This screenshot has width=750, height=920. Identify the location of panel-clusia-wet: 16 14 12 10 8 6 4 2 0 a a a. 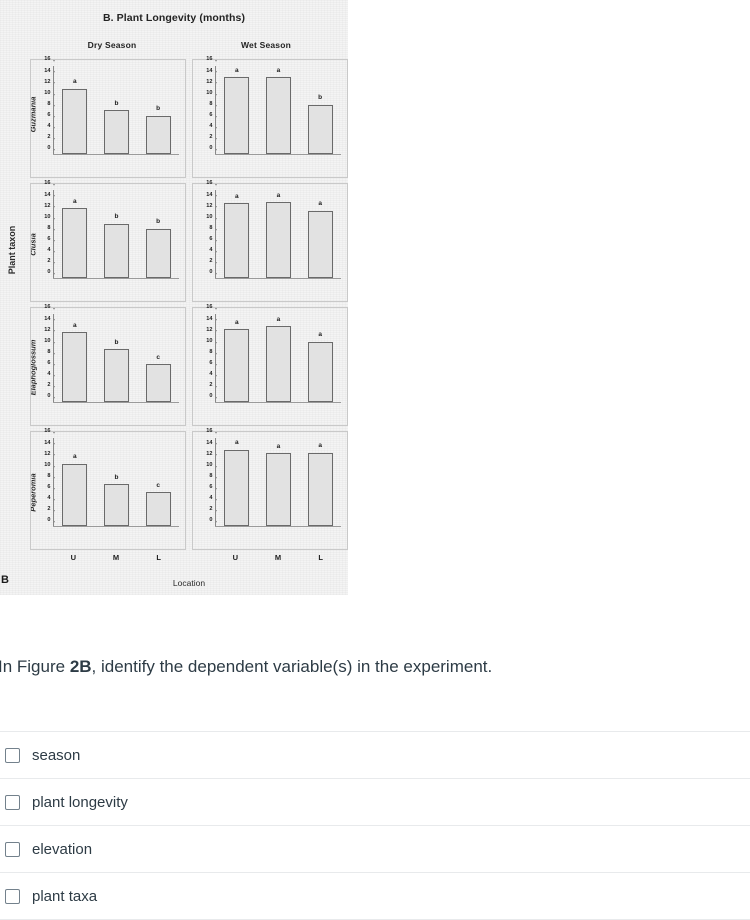
(270, 241).